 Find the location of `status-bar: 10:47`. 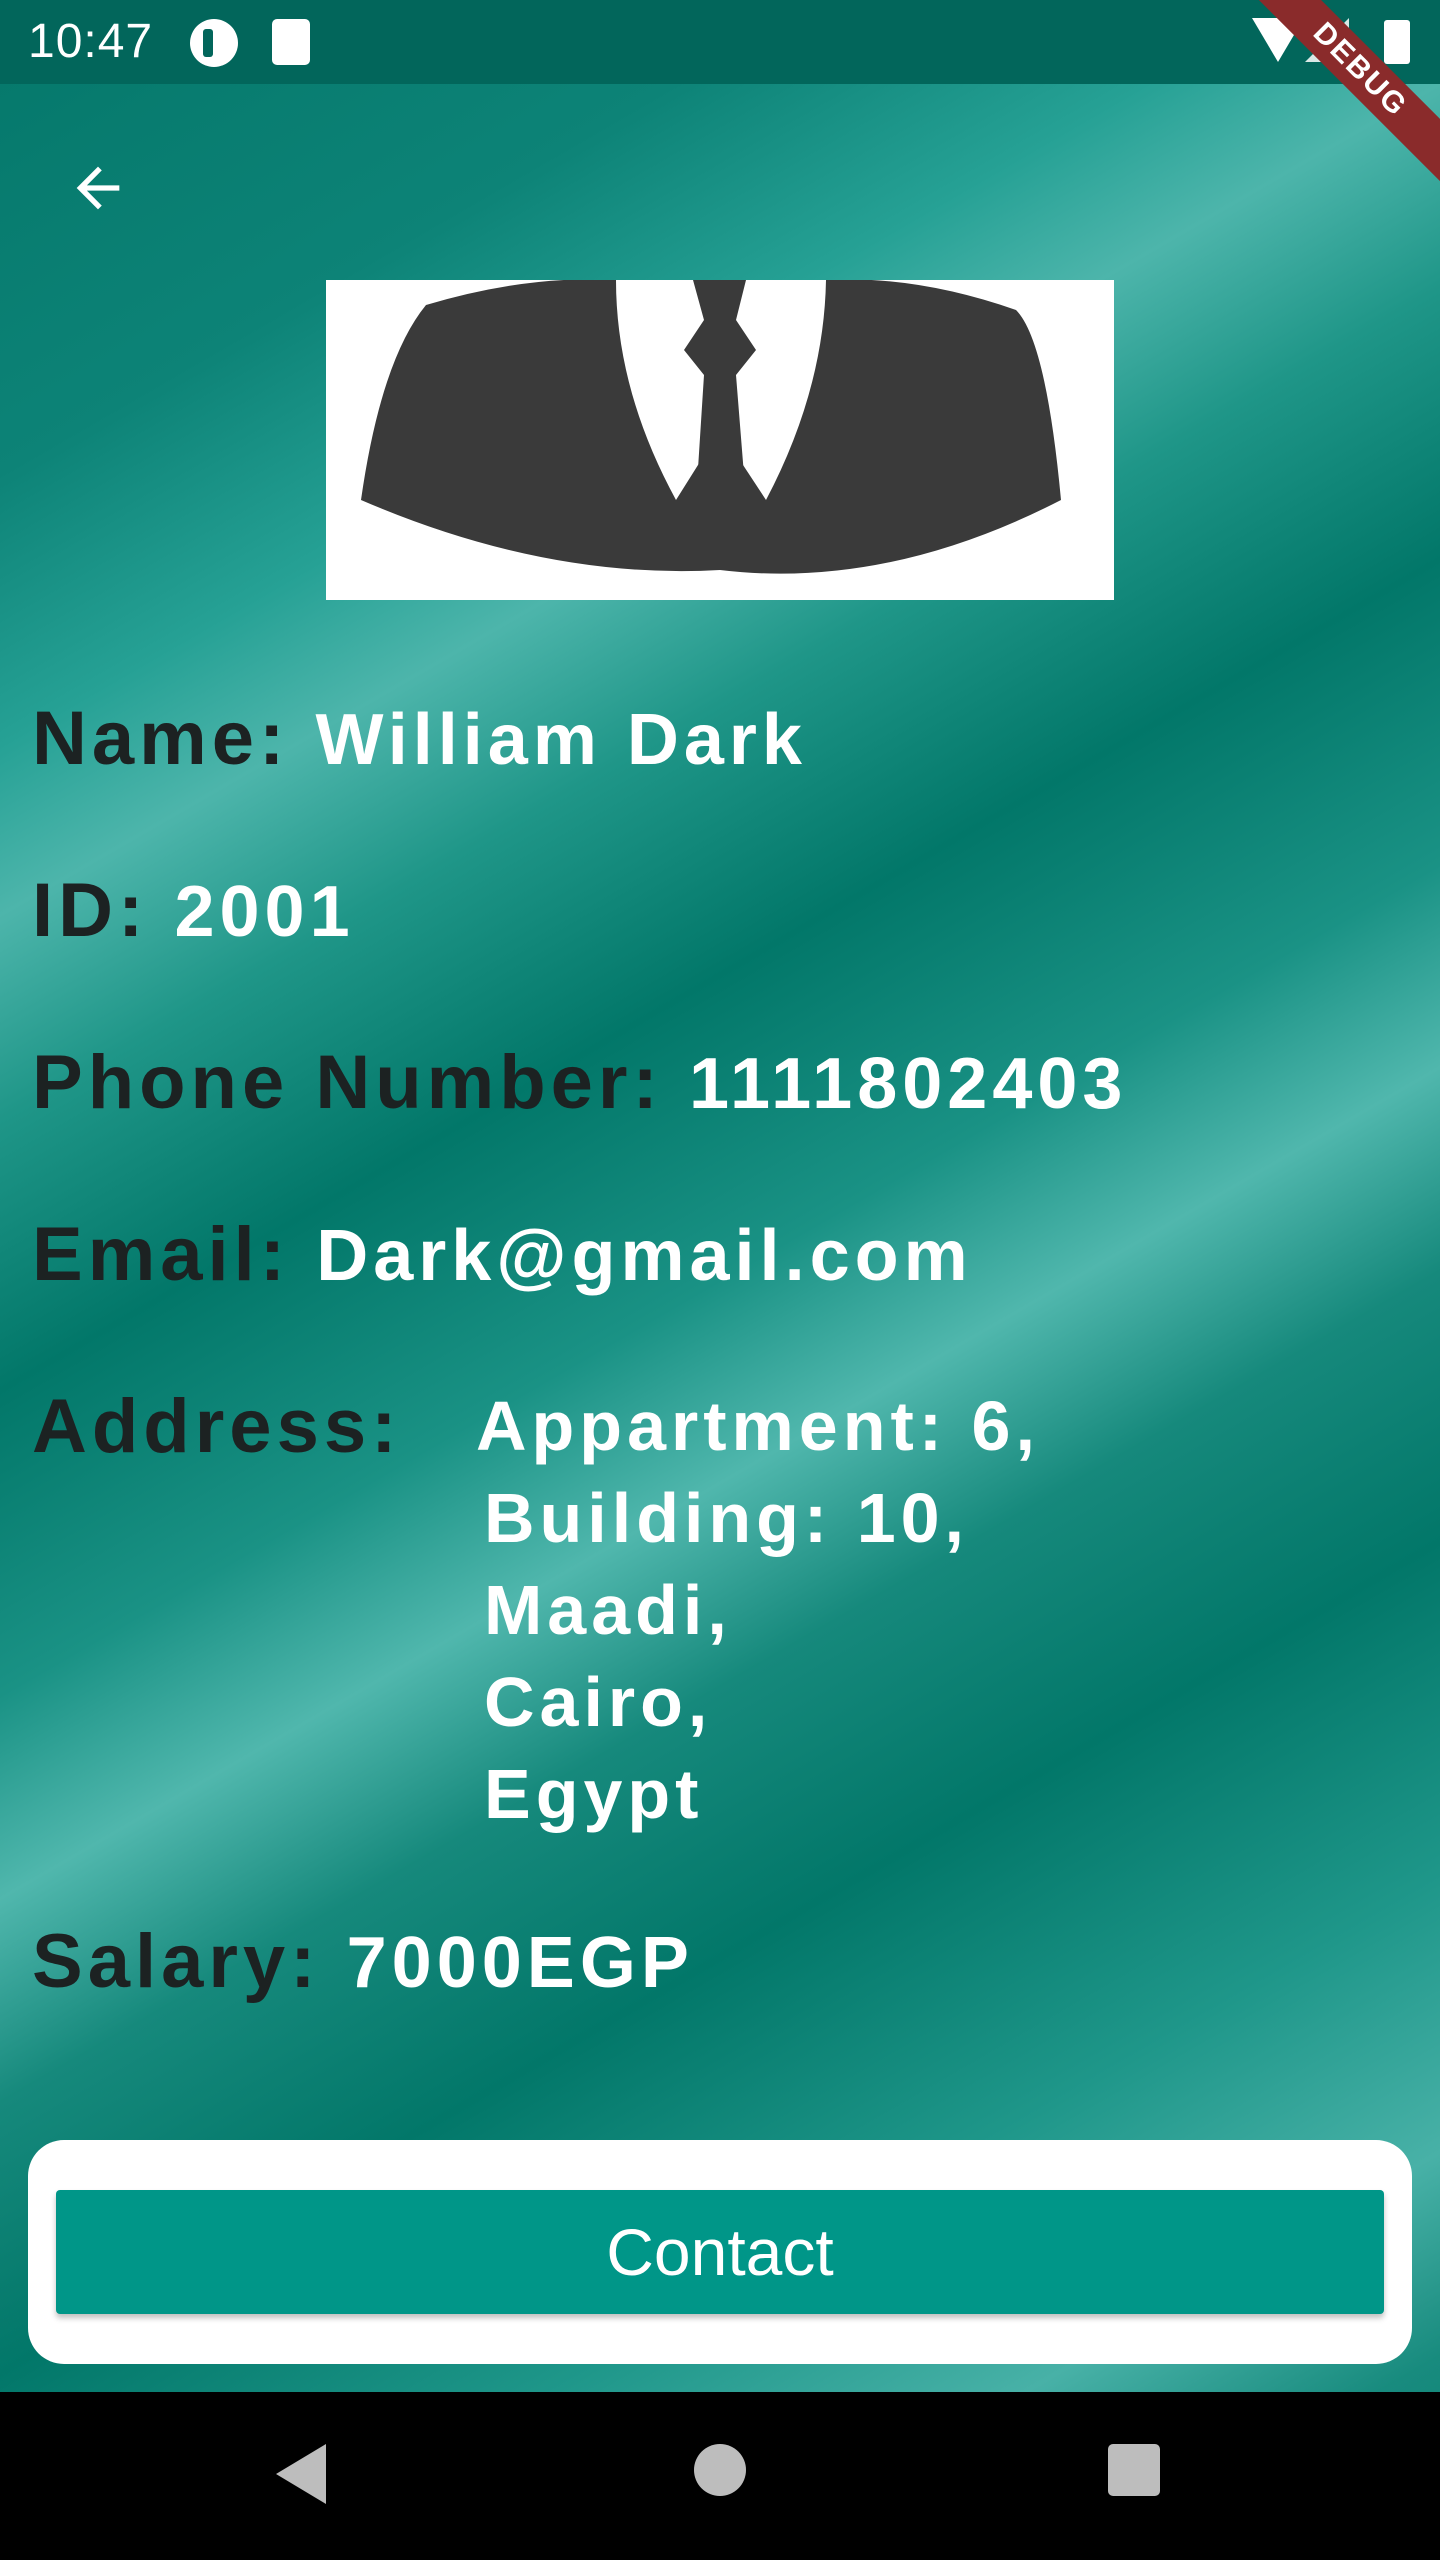

status-bar: 10:47 is located at coordinates (720, 42).